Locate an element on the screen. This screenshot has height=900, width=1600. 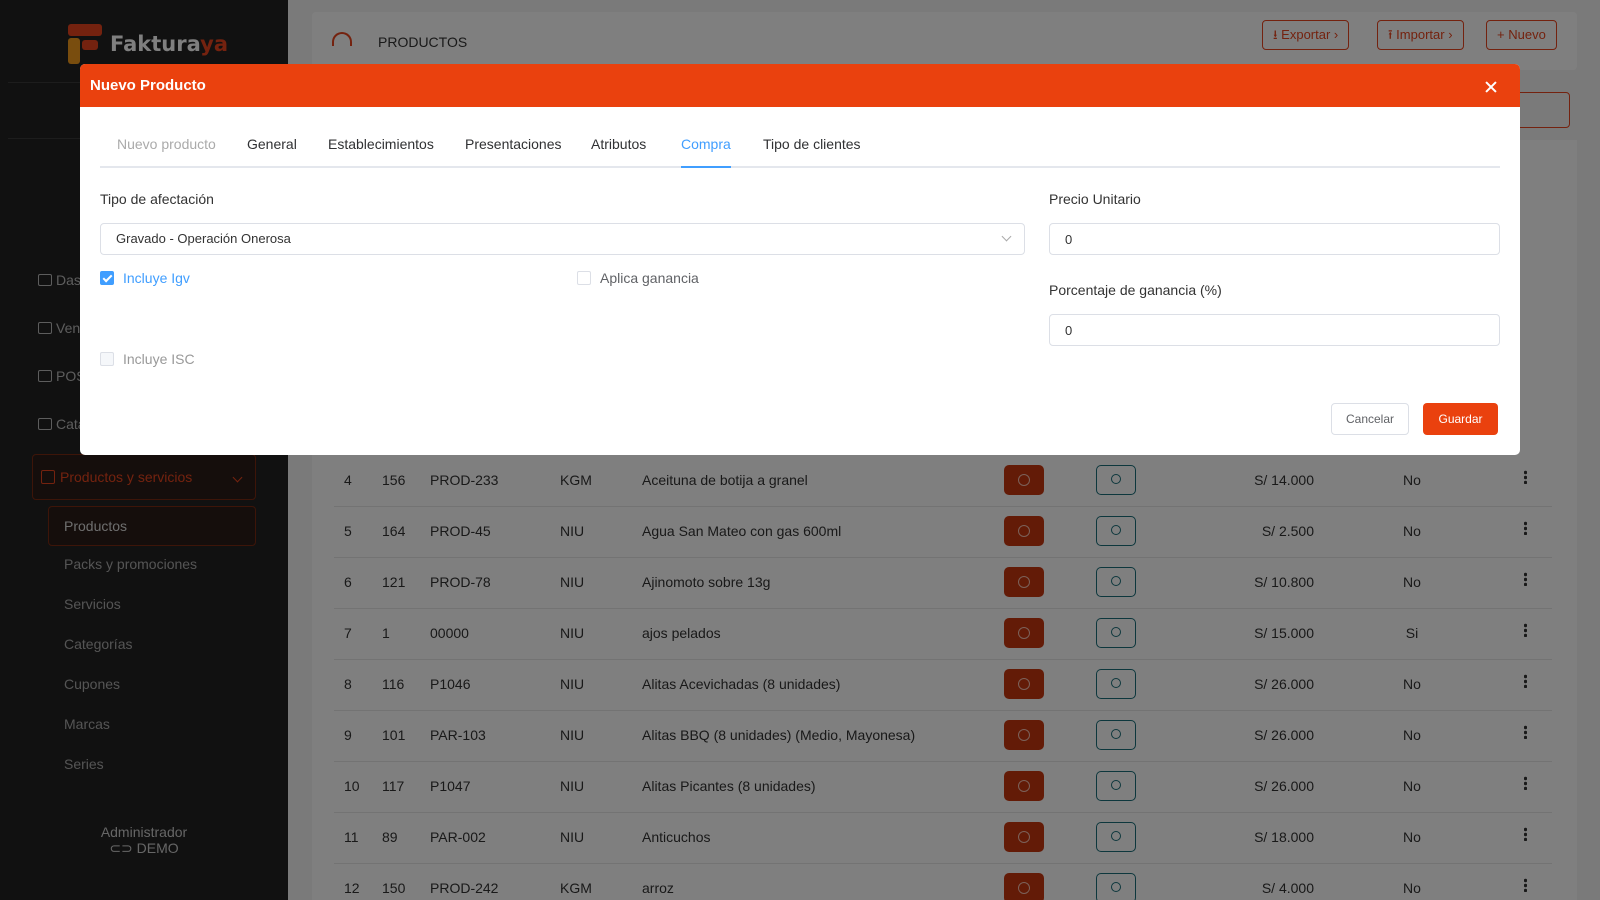
incluye-igv-checkbox: Incluye Igv is located at coordinates (145, 278).